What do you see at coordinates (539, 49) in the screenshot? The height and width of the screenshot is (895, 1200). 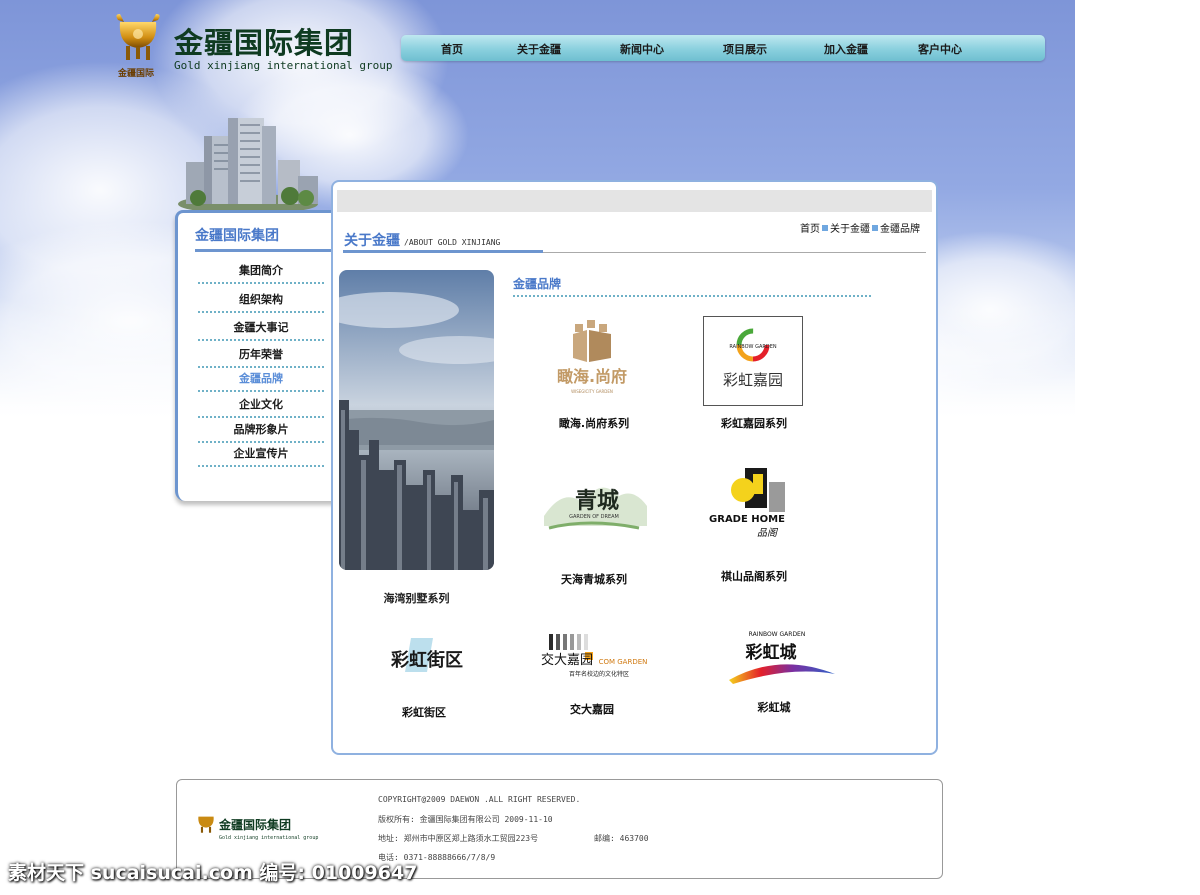 I see `nav-item-about: 关于金疆` at bounding box center [539, 49].